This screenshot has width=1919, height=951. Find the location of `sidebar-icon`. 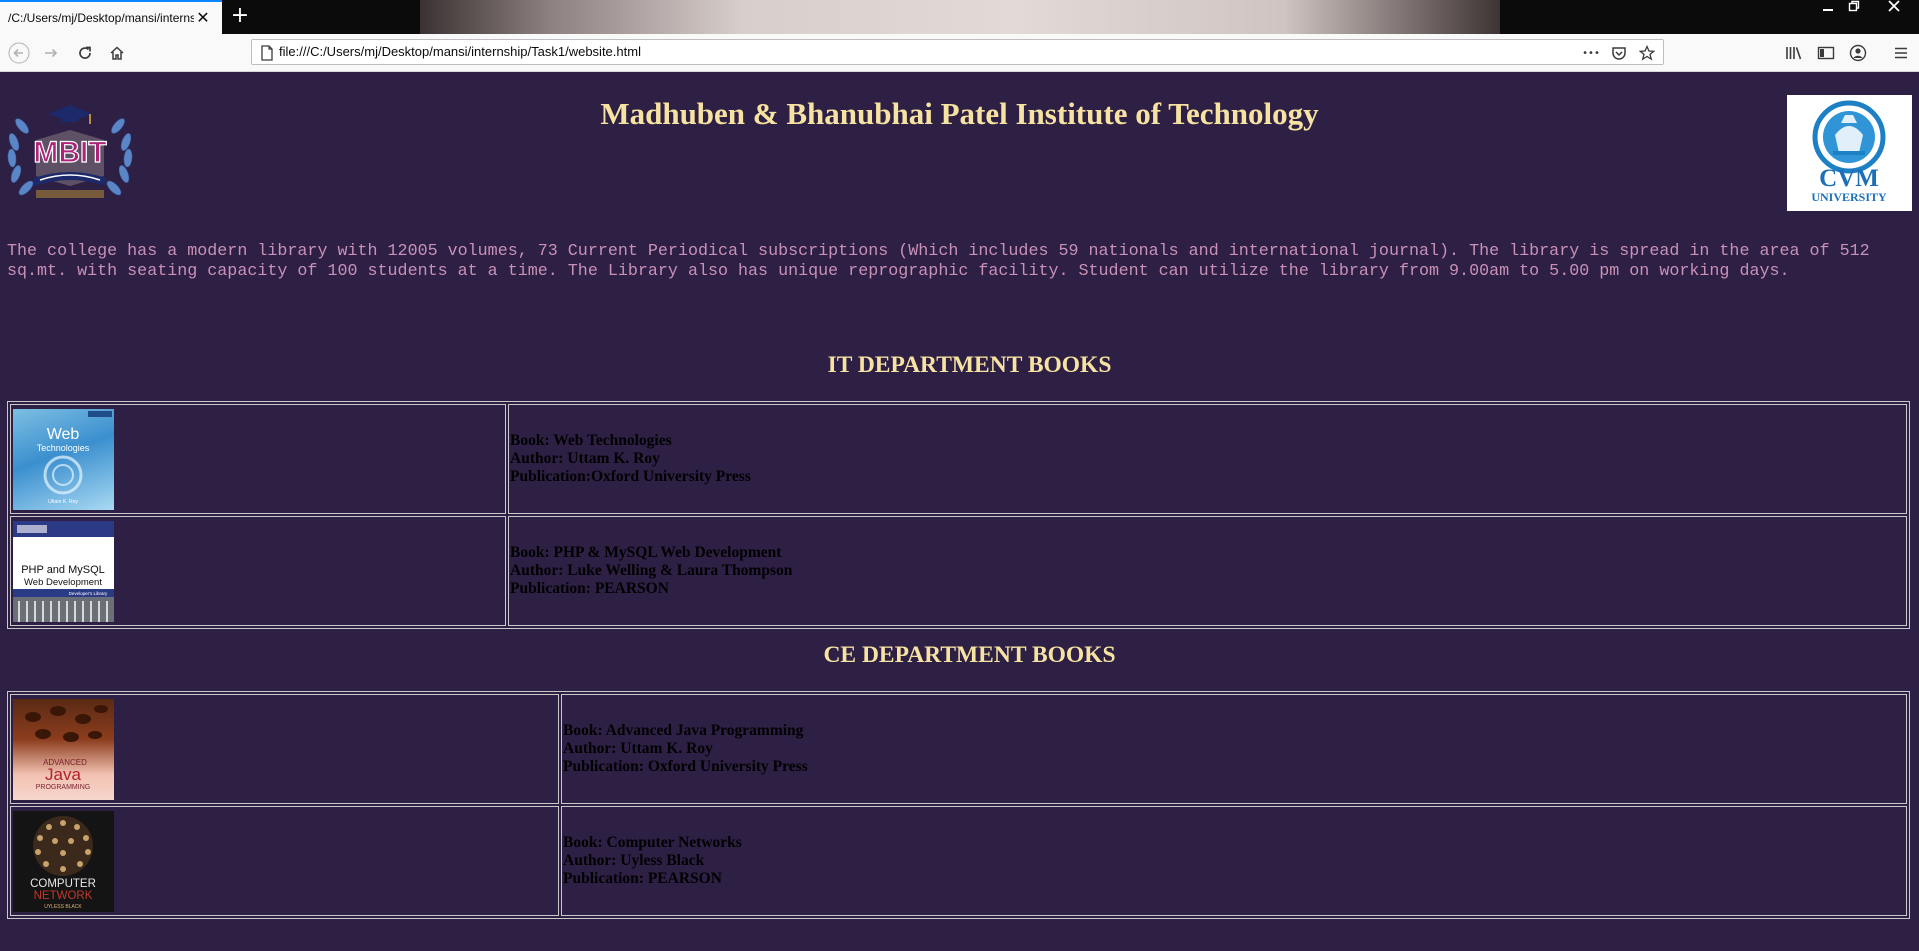

sidebar-icon is located at coordinates (1826, 53).